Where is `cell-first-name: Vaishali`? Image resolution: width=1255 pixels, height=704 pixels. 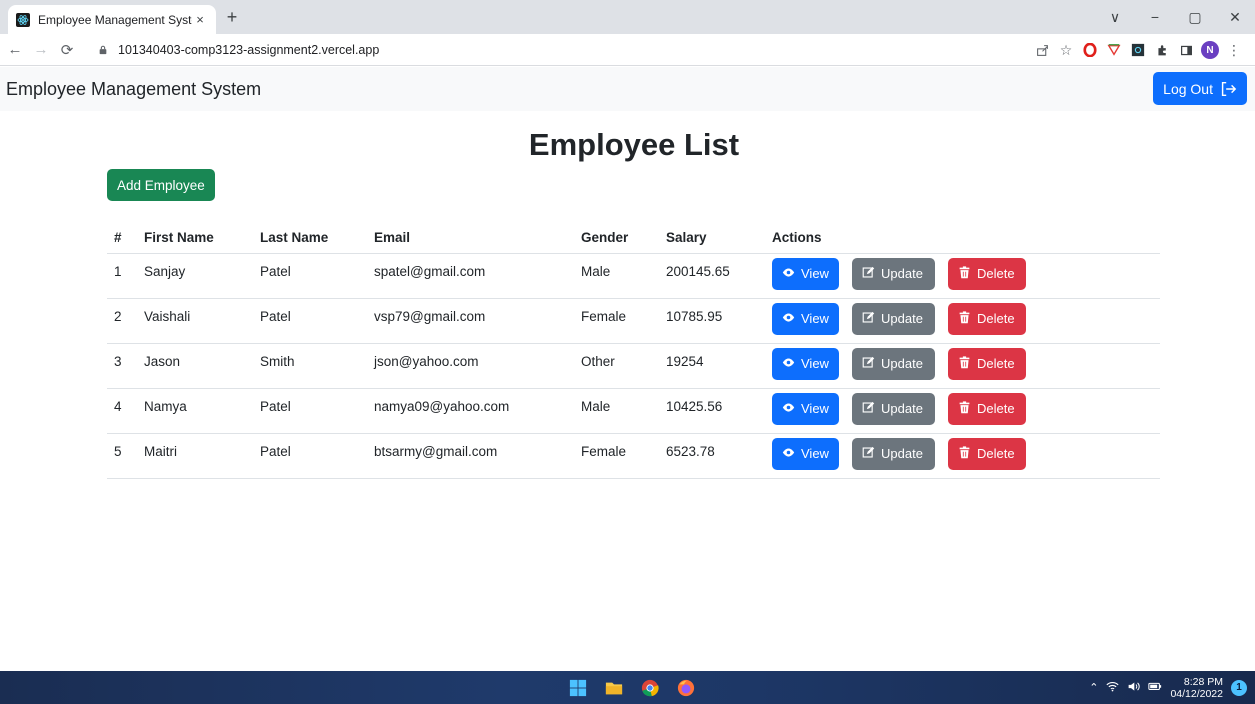 cell-first-name: Vaishali is located at coordinates (202, 321).